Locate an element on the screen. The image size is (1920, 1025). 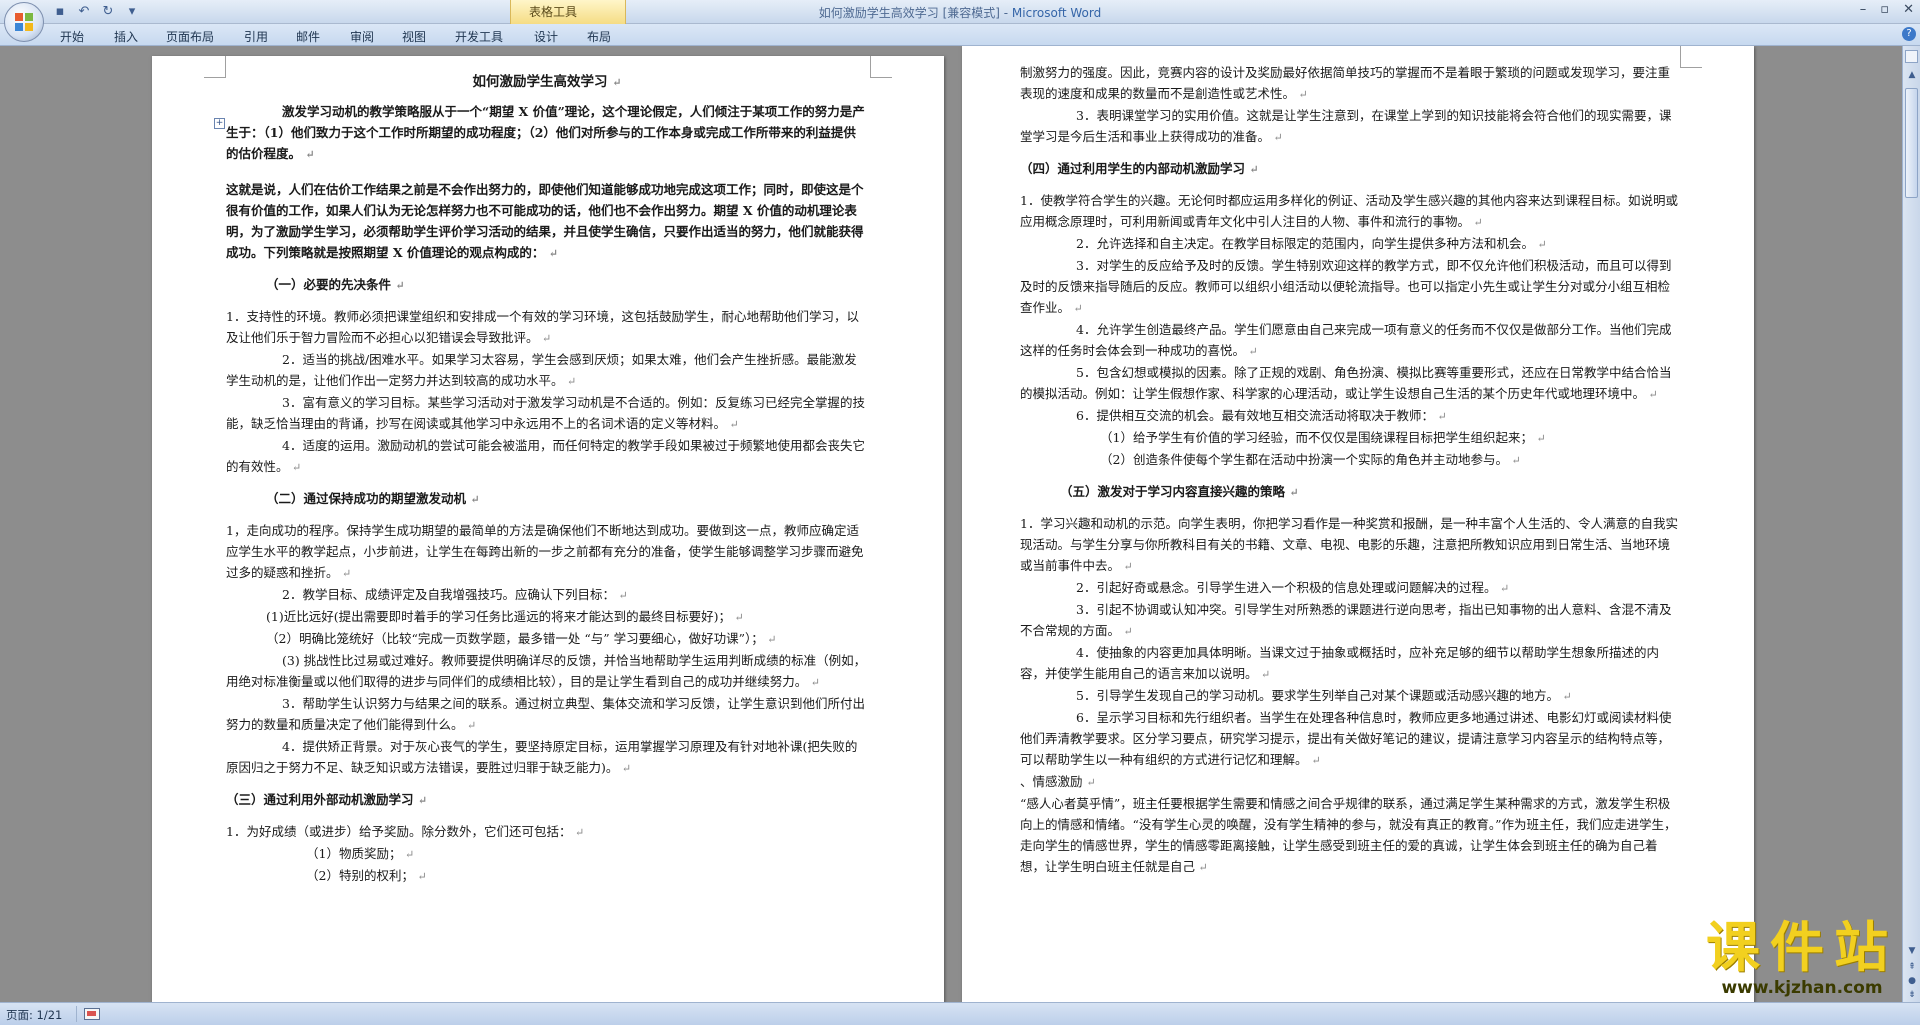
proofing-icon is located at coordinates (92, 1014).